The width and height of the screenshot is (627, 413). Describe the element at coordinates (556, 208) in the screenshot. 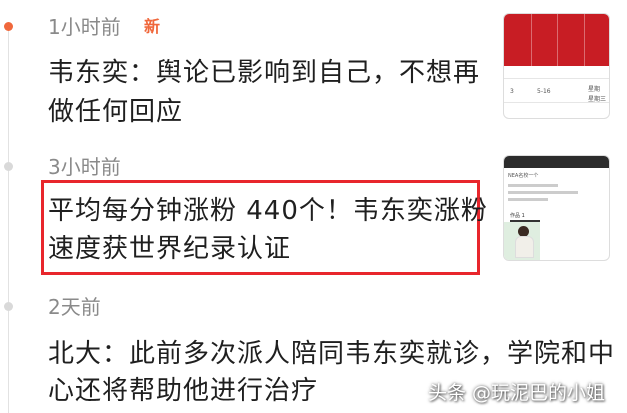

I see `news-thumbnail: NEA名校一个 作品 1` at that location.